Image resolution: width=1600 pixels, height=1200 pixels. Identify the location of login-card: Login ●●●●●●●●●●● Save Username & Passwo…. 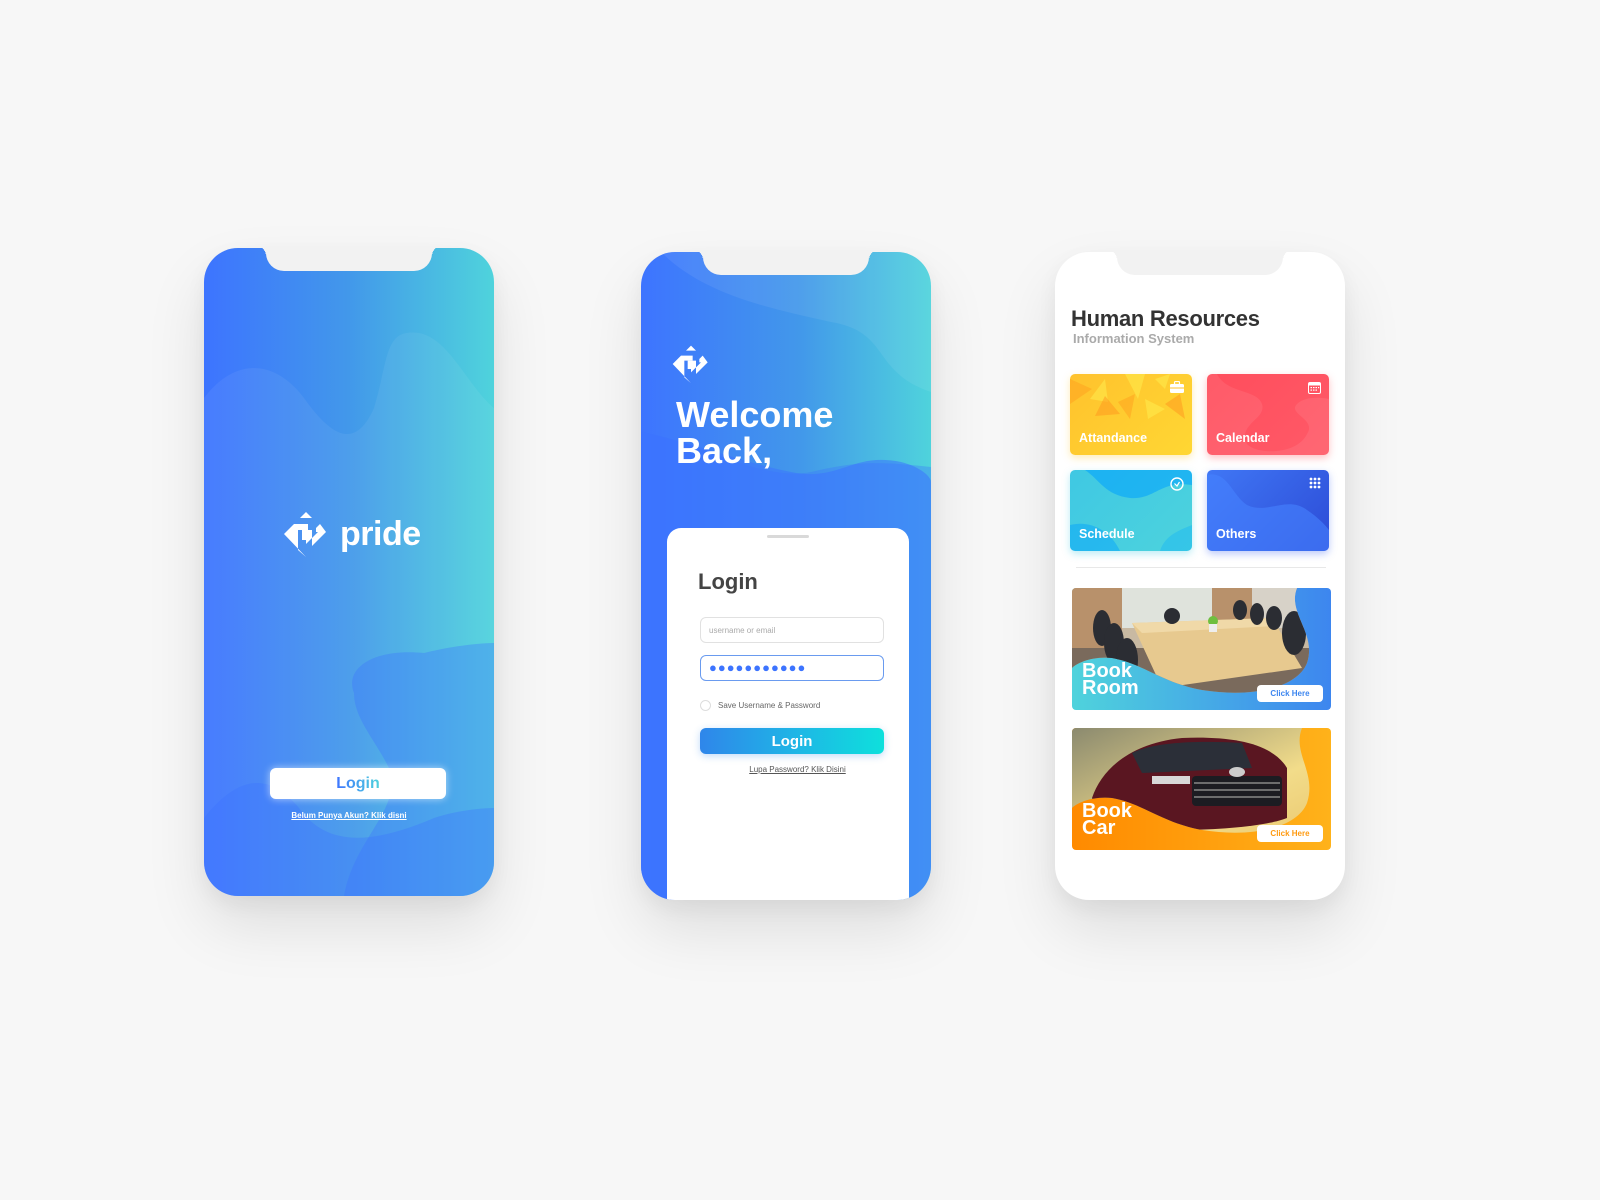
(788, 714).